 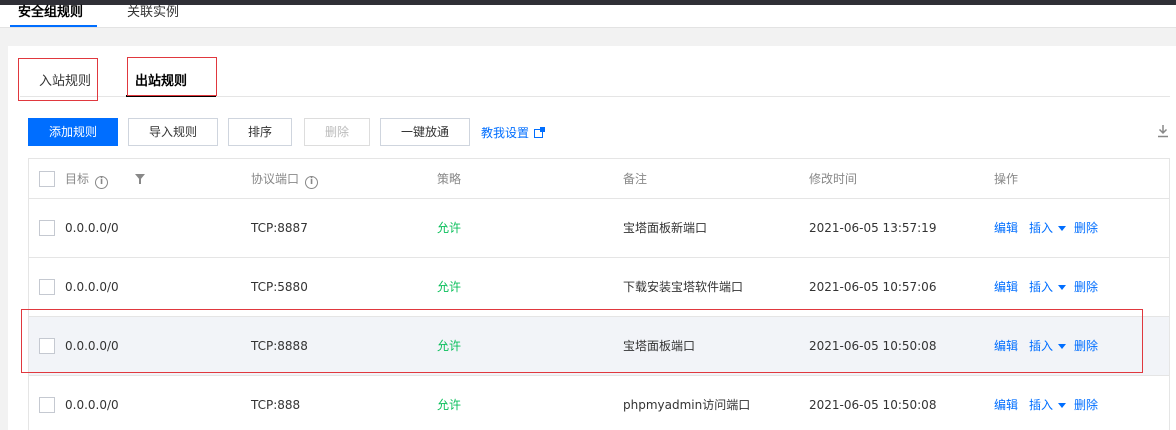 I want to click on add-rule-button: 添加规则, so click(x=73, y=132).